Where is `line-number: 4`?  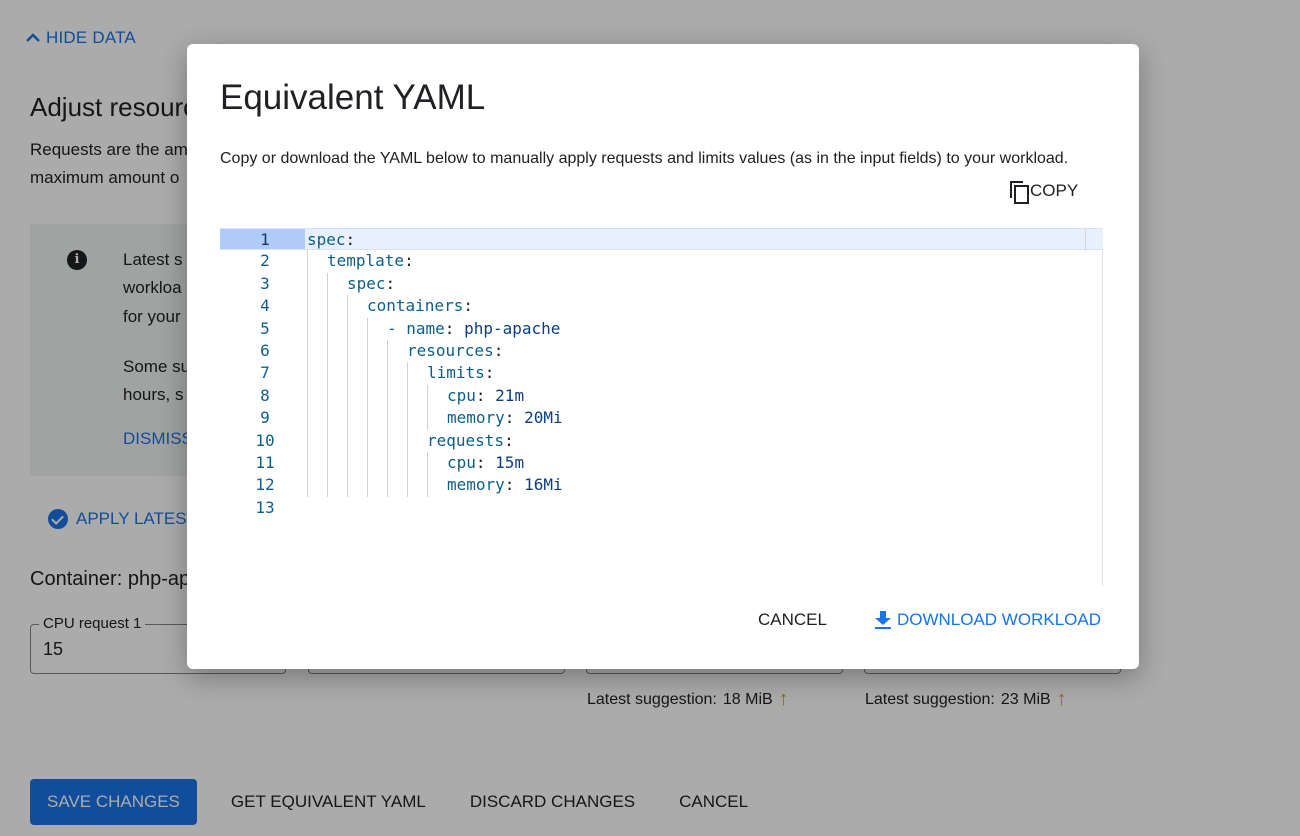
line-number: 4 is located at coordinates (265, 306).